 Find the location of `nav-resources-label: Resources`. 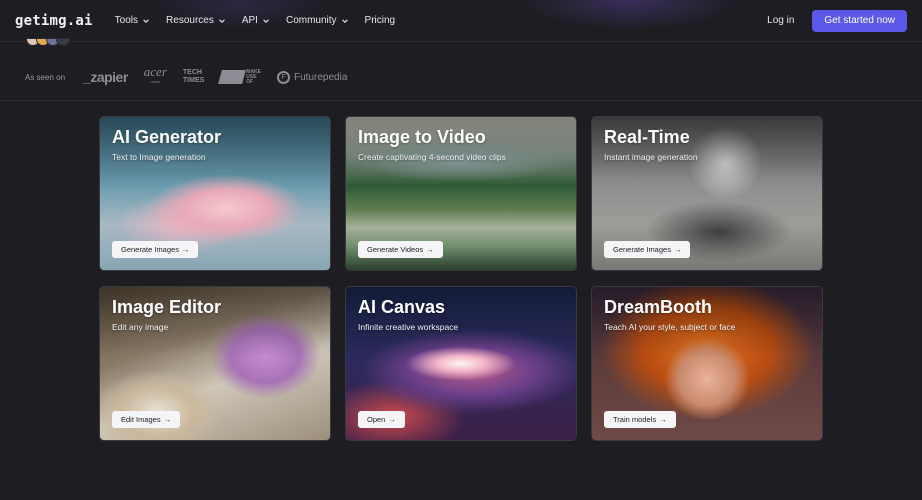

nav-resources-label: Resources is located at coordinates (190, 20).